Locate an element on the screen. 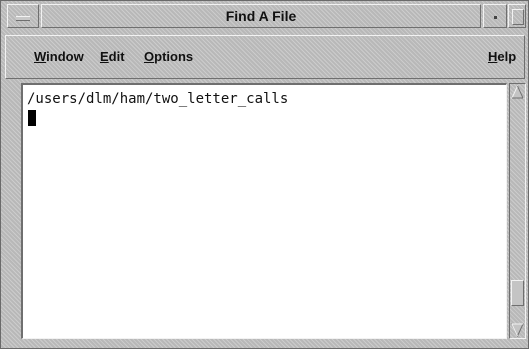 Image resolution: width=529 pixels, height=349 pixels. menu-window-mnemonic: W is located at coordinates (40, 56).